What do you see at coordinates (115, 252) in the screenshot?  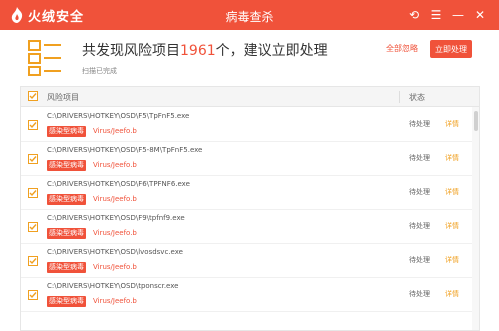 I see `file-path: C:\DRIVERS\HOTKEY\OSD\lvosdsvc.exe` at bounding box center [115, 252].